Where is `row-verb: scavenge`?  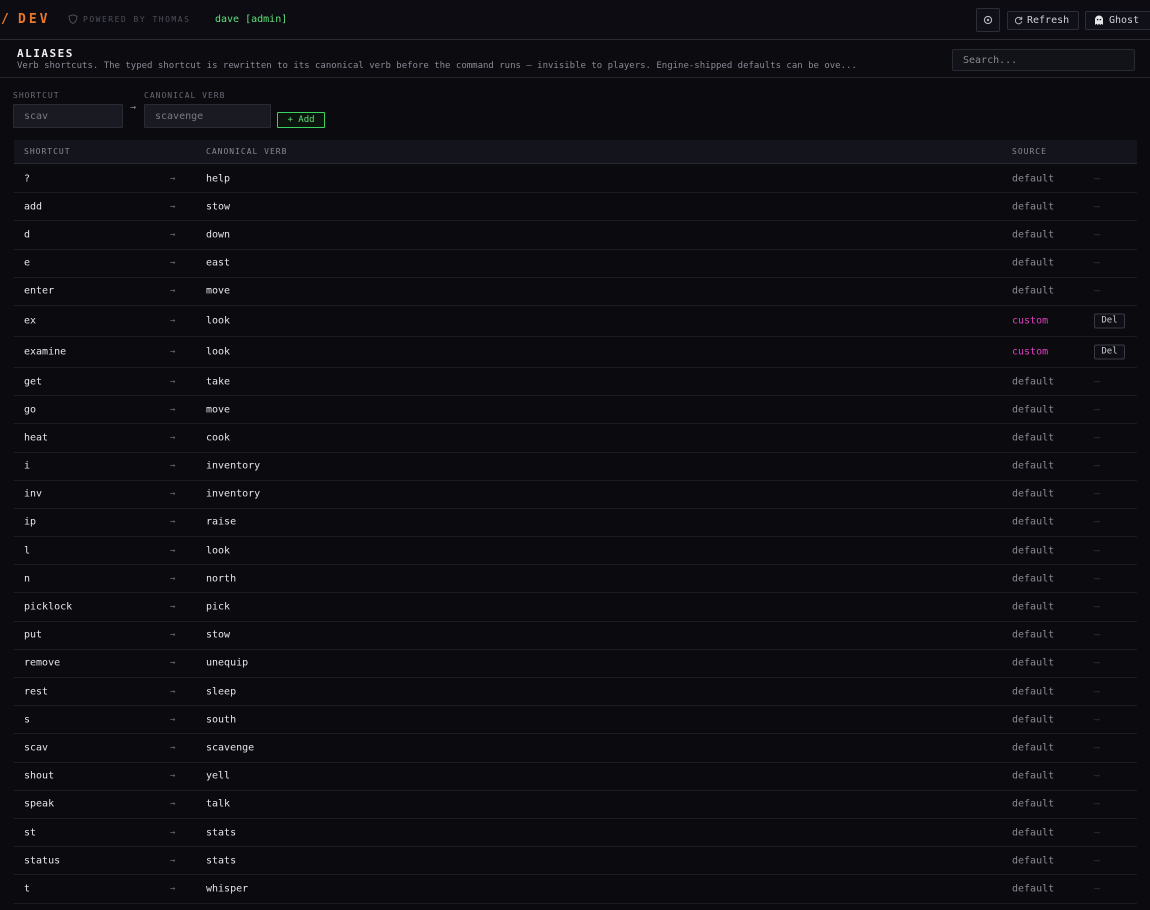 row-verb: scavenge is located at coordinates (230, 748).